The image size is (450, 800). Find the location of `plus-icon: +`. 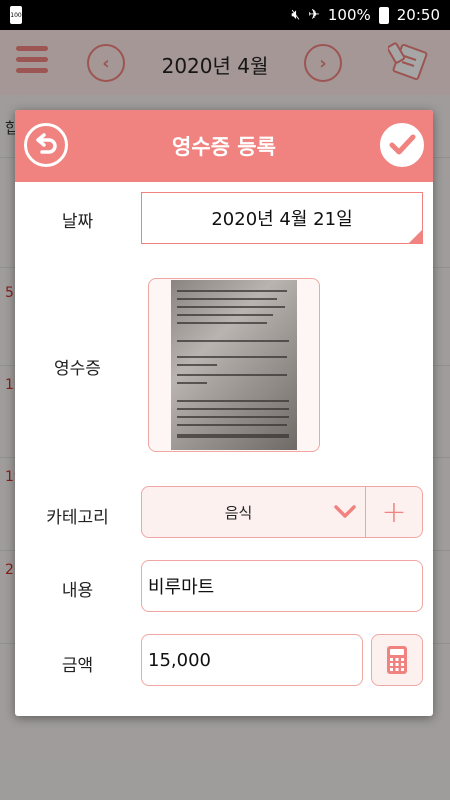

plus-icon: + is located at coordinates (394, 512).